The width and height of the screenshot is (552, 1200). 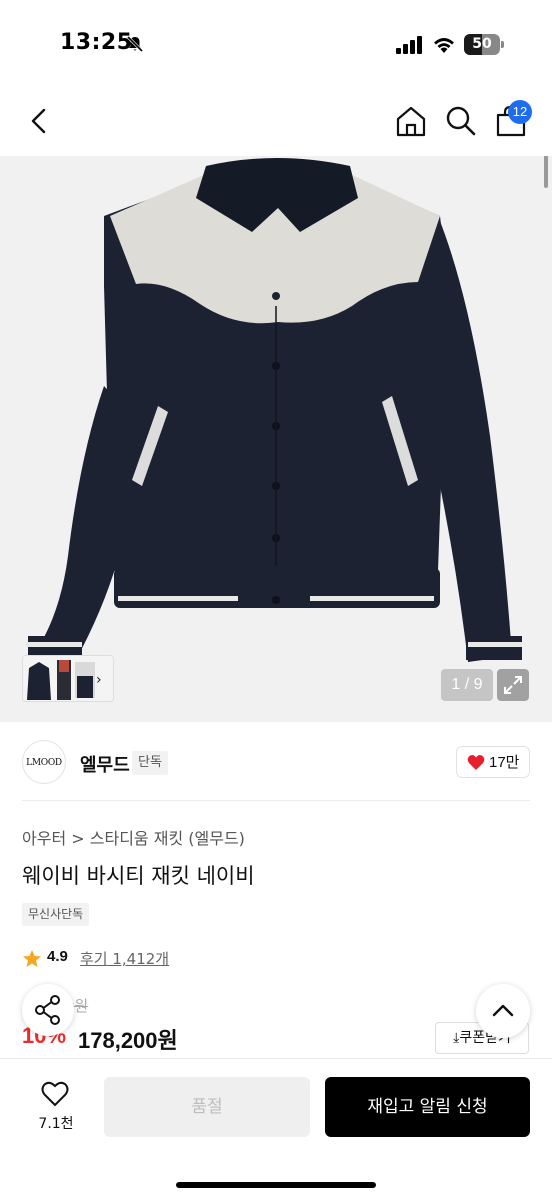 I want to click on bottom-action-bar: 7.1천 품절 재입고 알림 신청, so click(x=276, y=1129).